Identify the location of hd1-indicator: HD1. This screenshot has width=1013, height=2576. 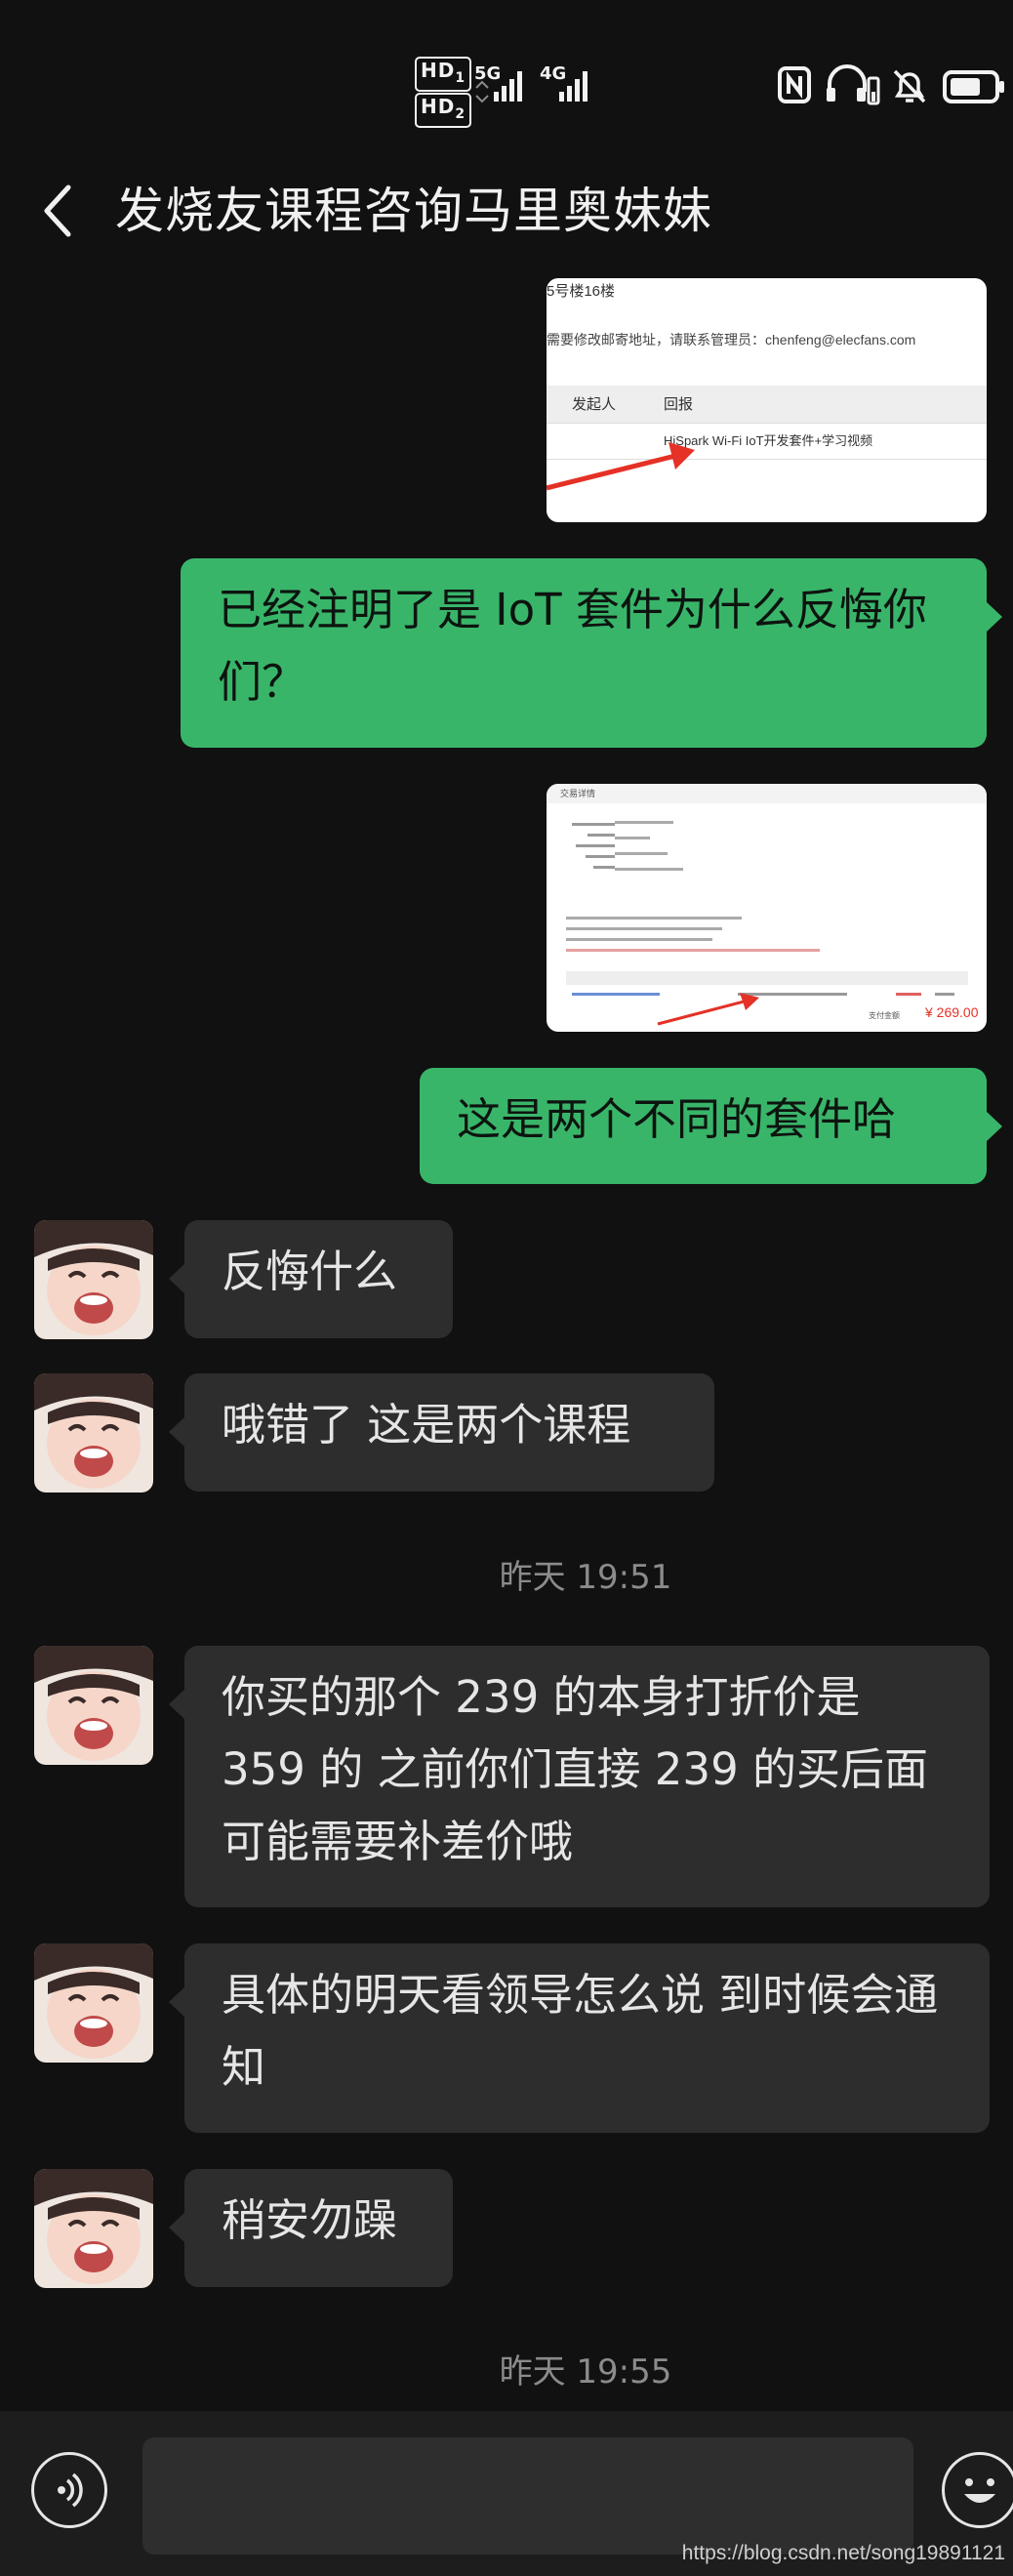
(443, 74).